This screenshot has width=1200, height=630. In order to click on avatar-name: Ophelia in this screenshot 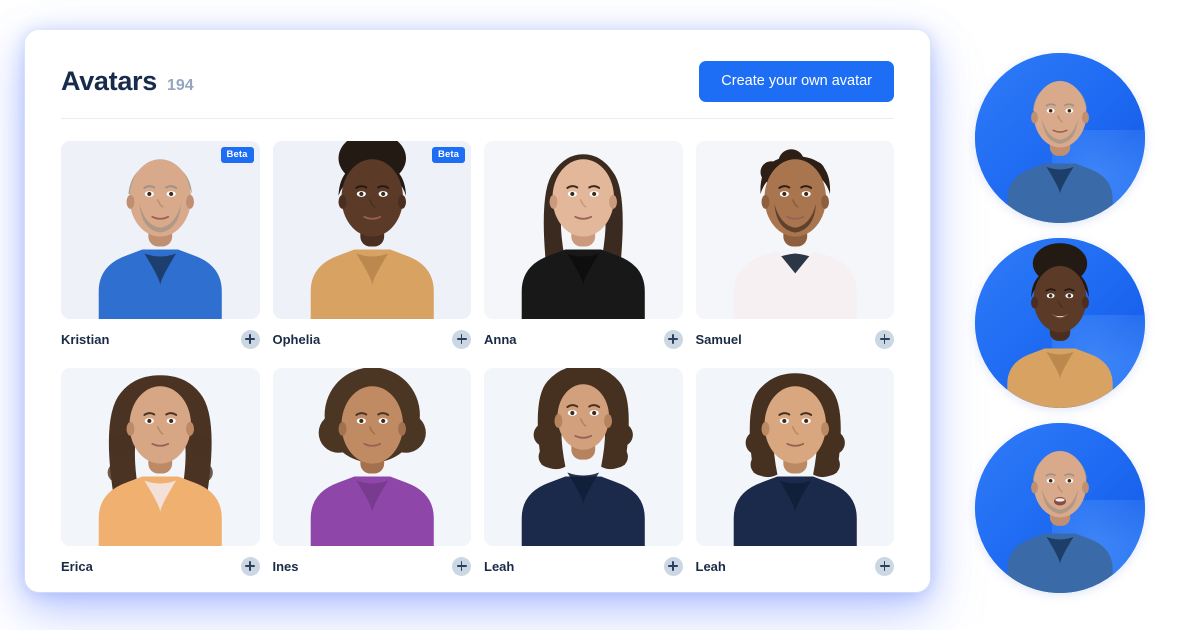, I will do `click(296, 339)`.